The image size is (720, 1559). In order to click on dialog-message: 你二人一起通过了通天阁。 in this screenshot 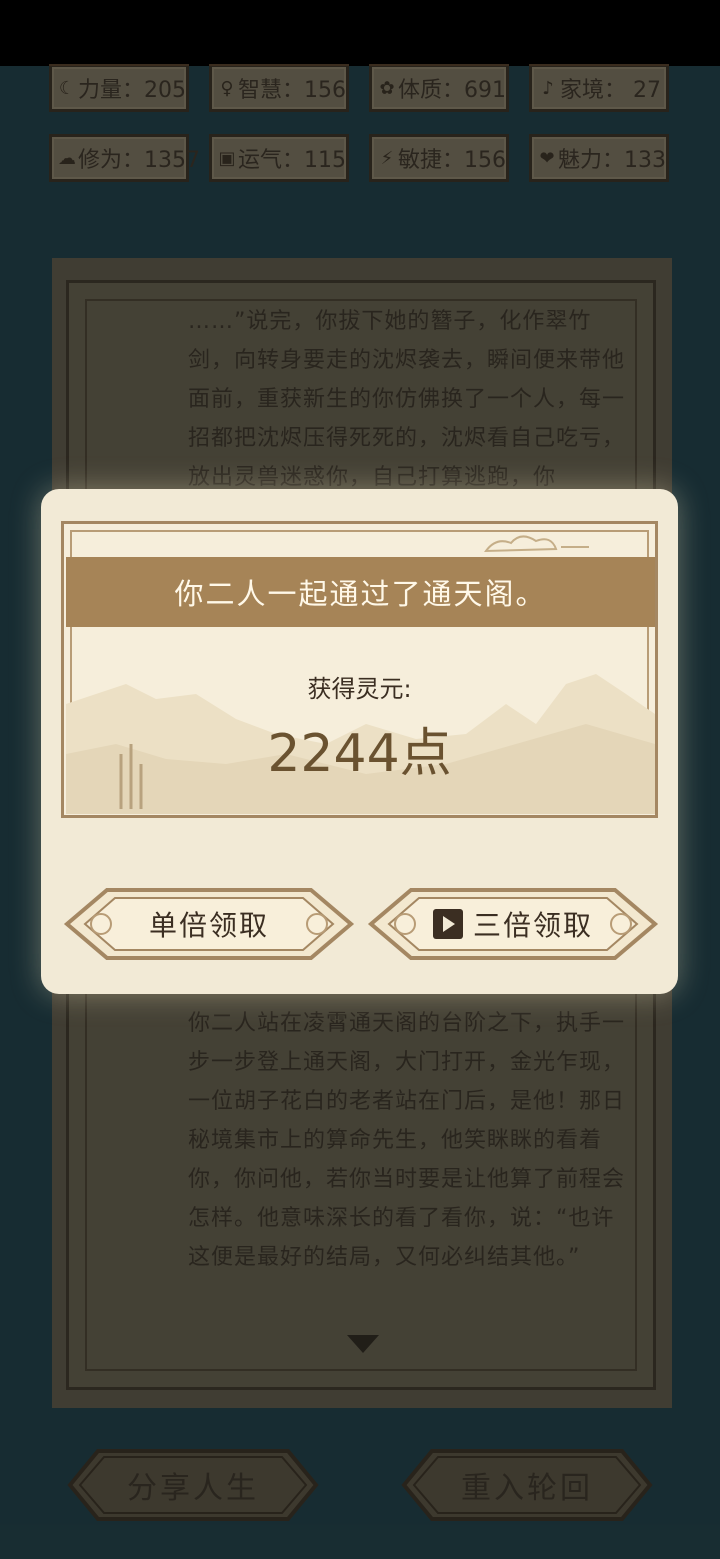, I will do `click(360, 592)`.